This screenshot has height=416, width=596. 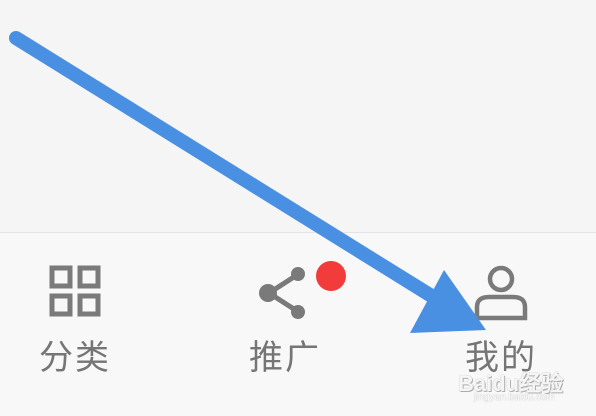 What do you see at coordinates (285, 324) in the screenshot?
I see `tab-promotion: 推广` at bounding box center [285, 324].